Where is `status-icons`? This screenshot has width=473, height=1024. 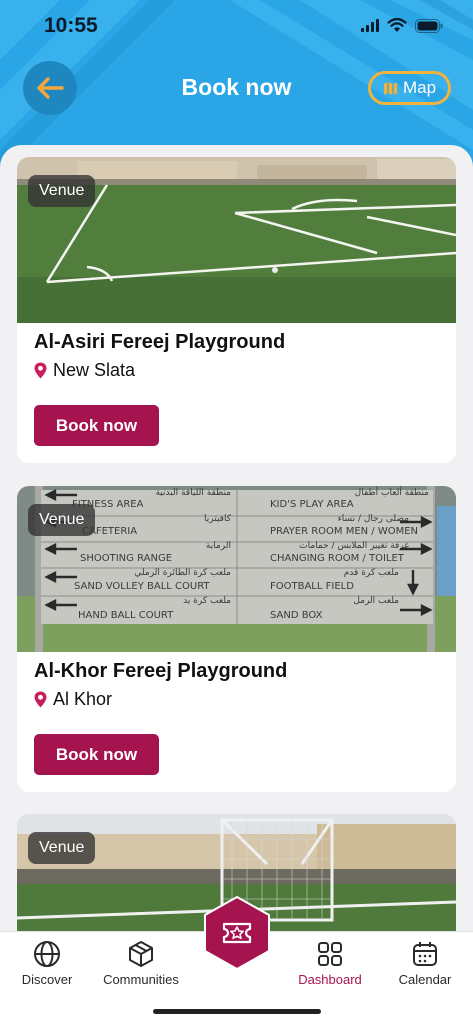 status-icons is located at coordinates (402, 25).